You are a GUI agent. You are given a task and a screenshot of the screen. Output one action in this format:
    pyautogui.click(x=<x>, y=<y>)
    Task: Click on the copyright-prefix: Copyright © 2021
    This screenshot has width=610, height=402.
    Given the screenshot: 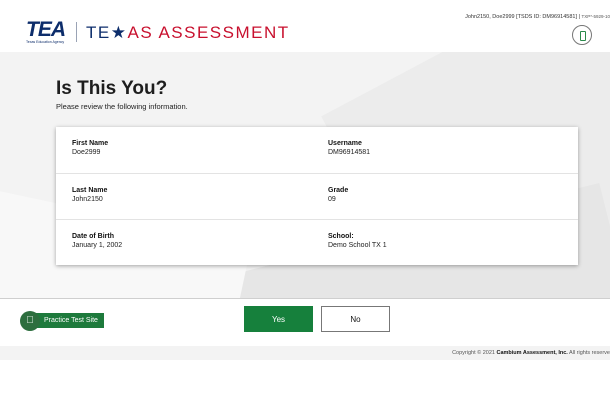 What is the action you would take?
    pyautogui.click(x=474, y=353)
    